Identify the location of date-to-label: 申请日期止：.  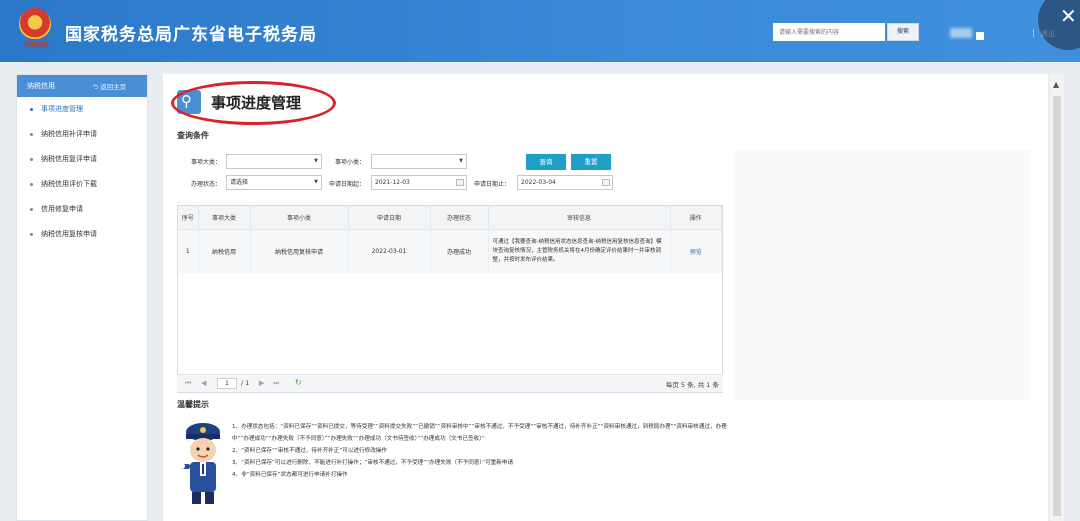
(492, 184).